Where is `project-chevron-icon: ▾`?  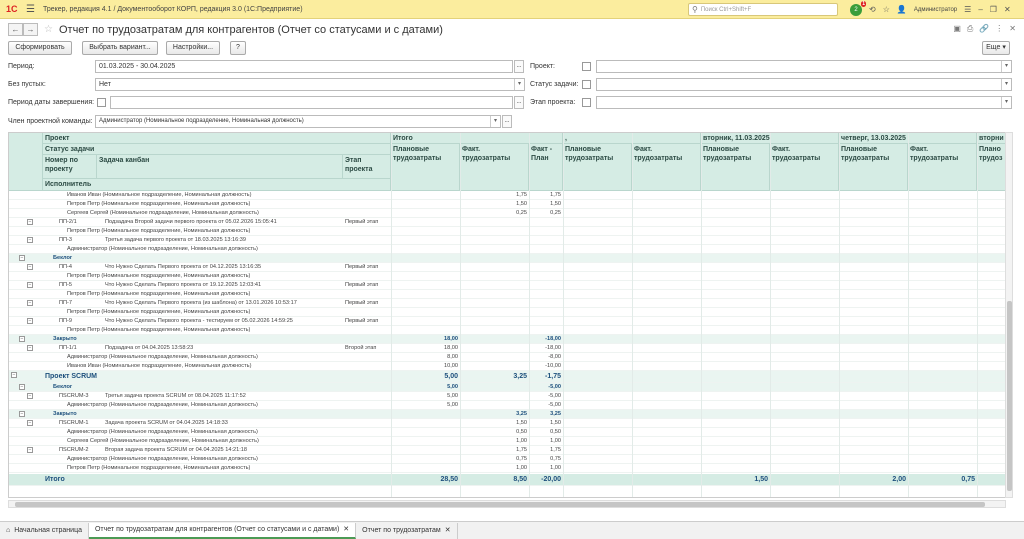
project-chevron-icon: ▾ is located at coordinates (1006, 66).